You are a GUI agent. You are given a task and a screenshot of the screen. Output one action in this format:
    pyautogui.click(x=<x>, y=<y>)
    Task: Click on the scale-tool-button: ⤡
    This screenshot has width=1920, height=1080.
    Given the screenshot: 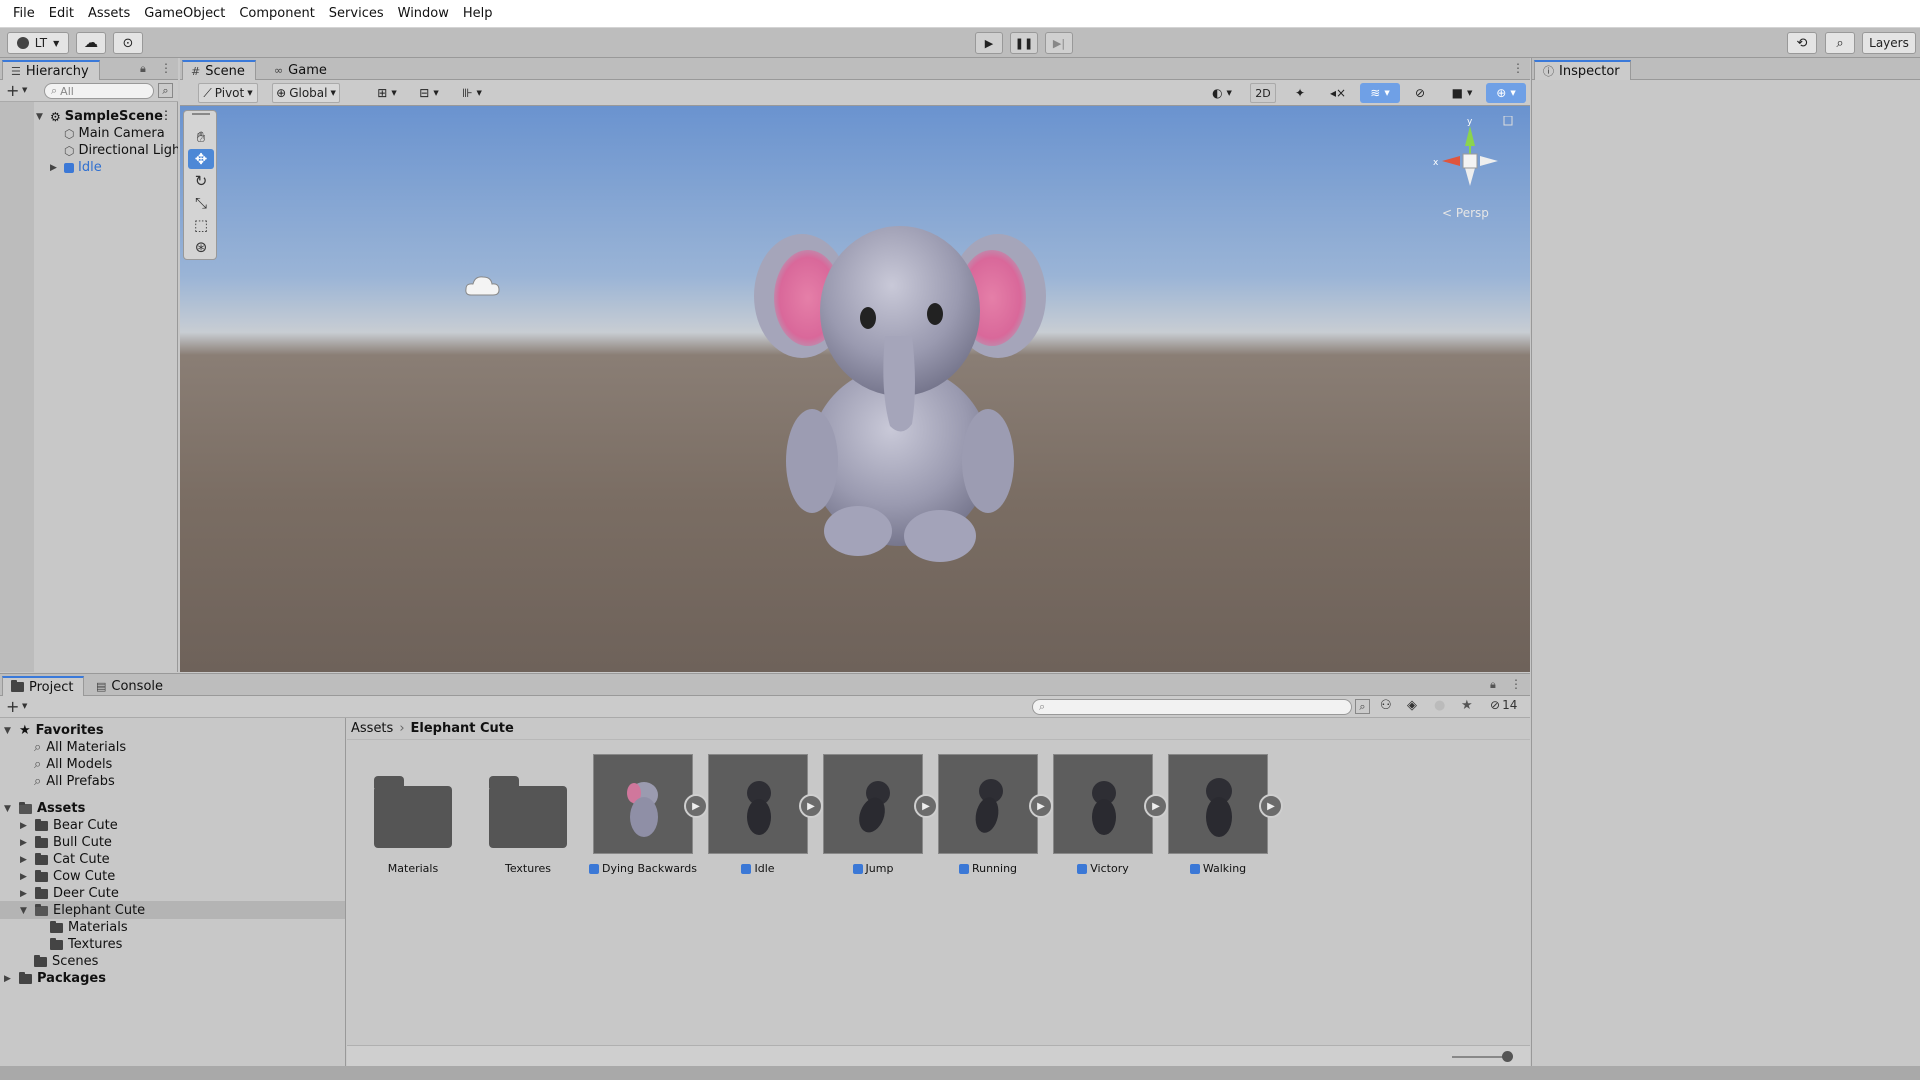 What is the action you would take?
    pyautogui.click(x=201, y=203)
    